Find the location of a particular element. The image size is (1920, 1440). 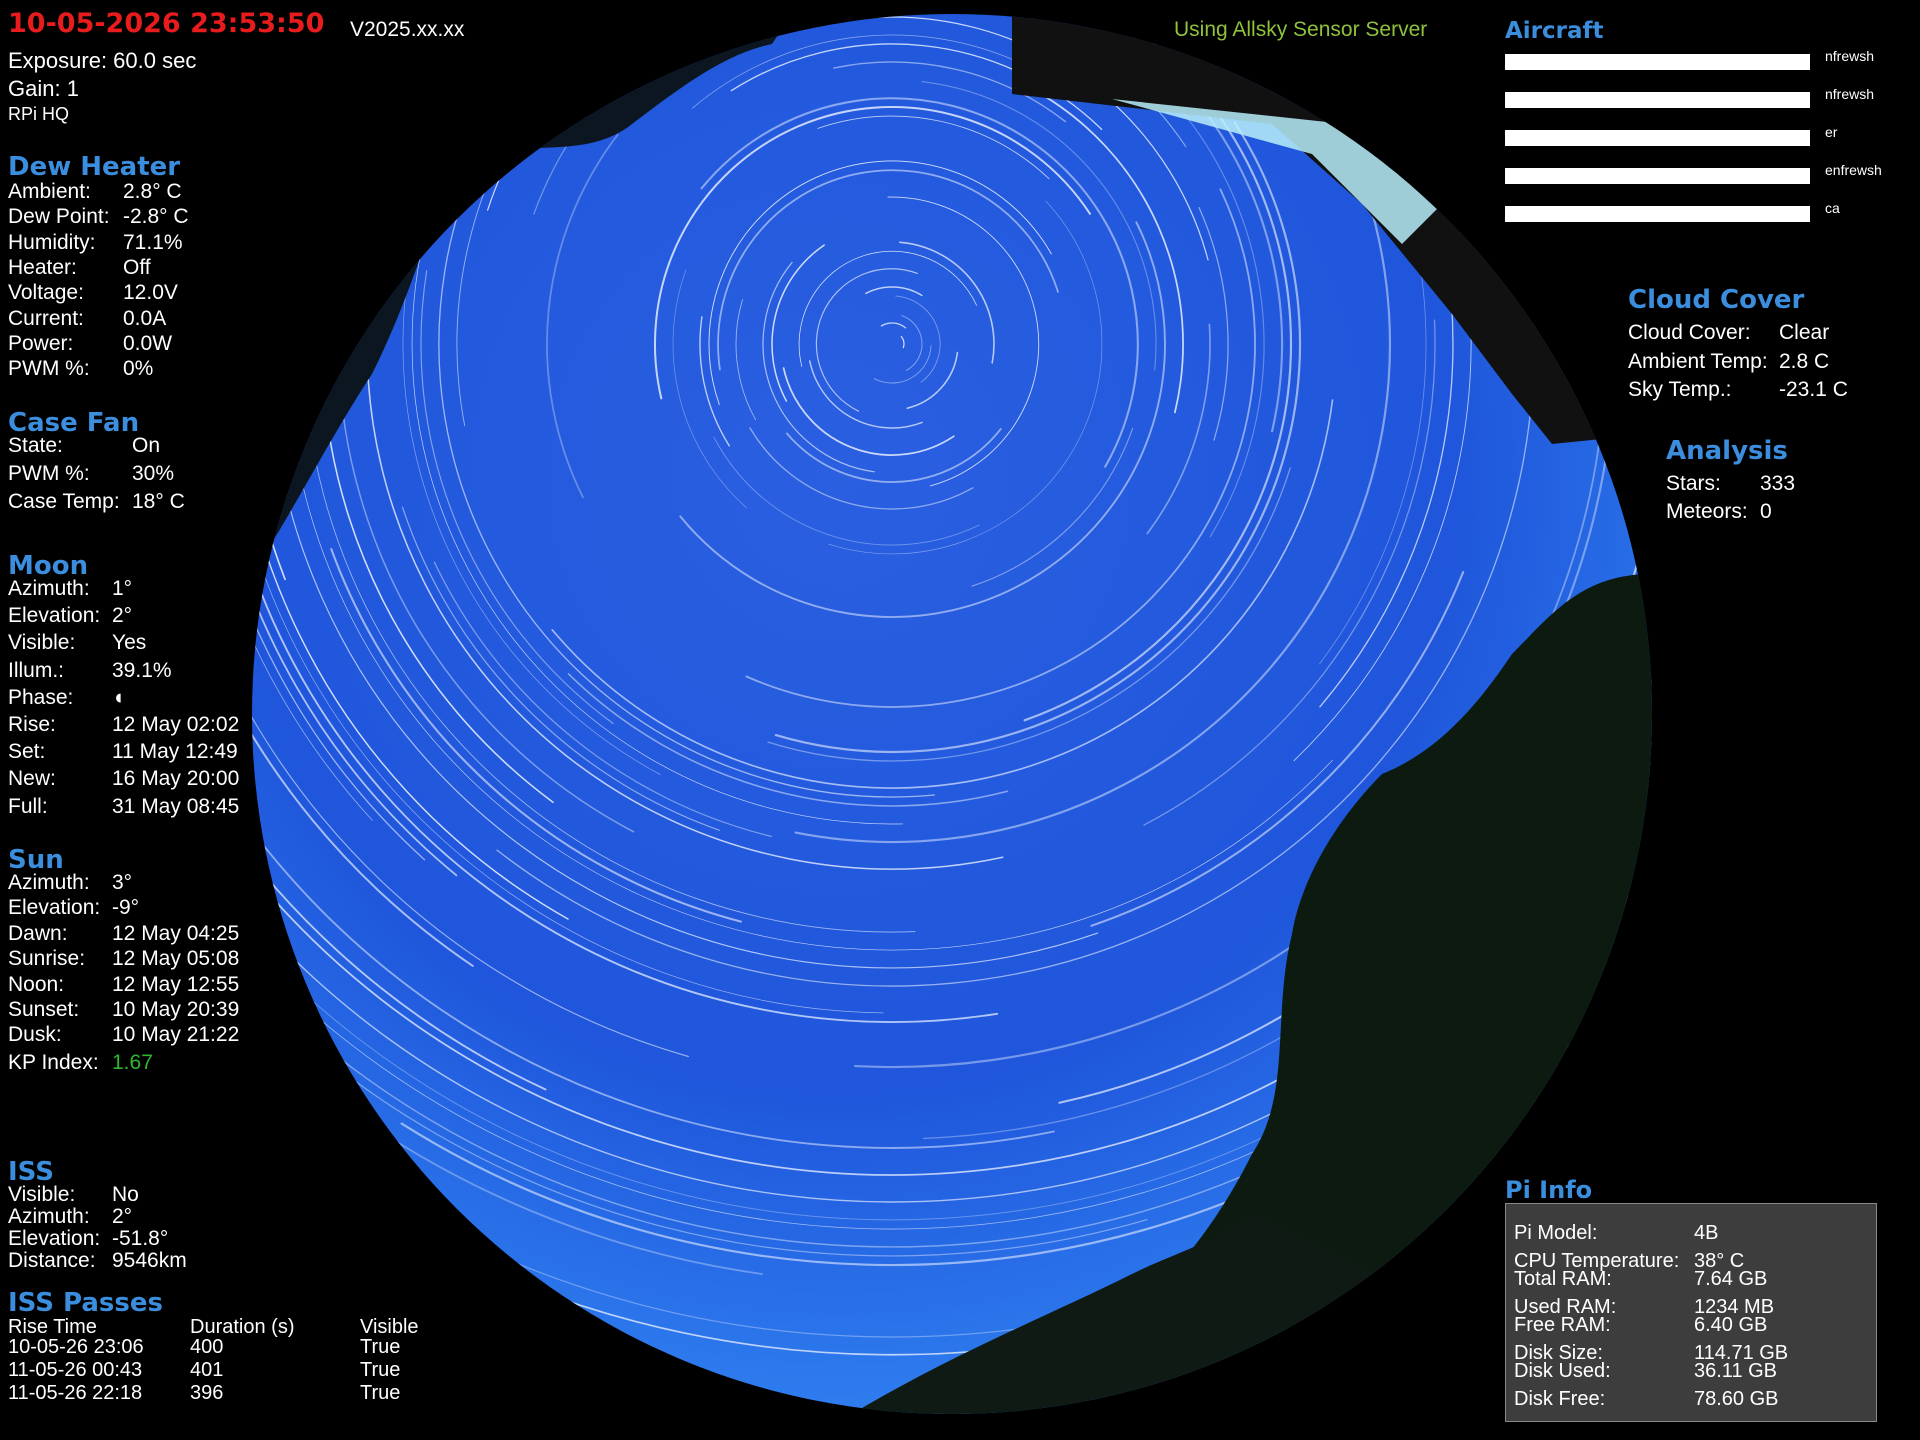

dew-heater-title: Dew Heater is located at coordinates (158, 167).